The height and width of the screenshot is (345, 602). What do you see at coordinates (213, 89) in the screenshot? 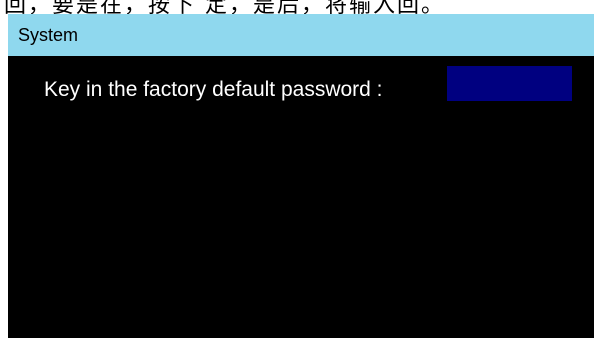
I see `password-prompt-label: Key in the factory default password :` at bounding box center [213, 89].